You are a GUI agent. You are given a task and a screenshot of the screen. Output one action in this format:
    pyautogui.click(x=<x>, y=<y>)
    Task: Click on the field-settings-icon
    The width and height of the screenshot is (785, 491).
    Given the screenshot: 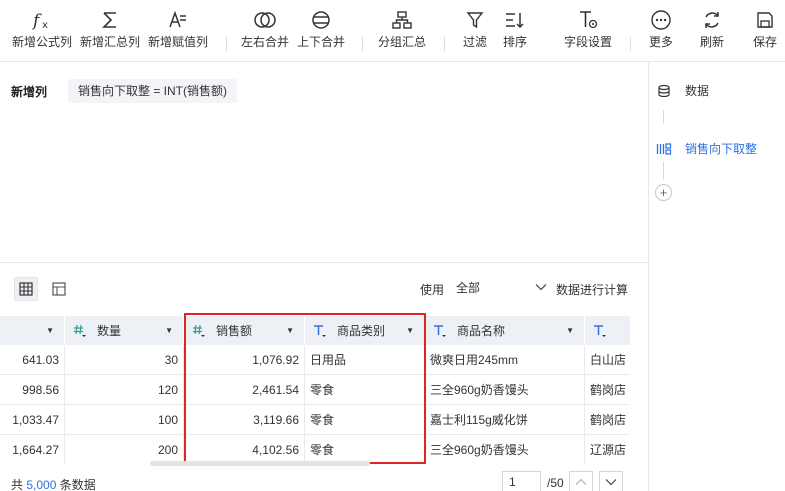 What is the action you would take?
    pyautogui.click(x=588, y=20)
    